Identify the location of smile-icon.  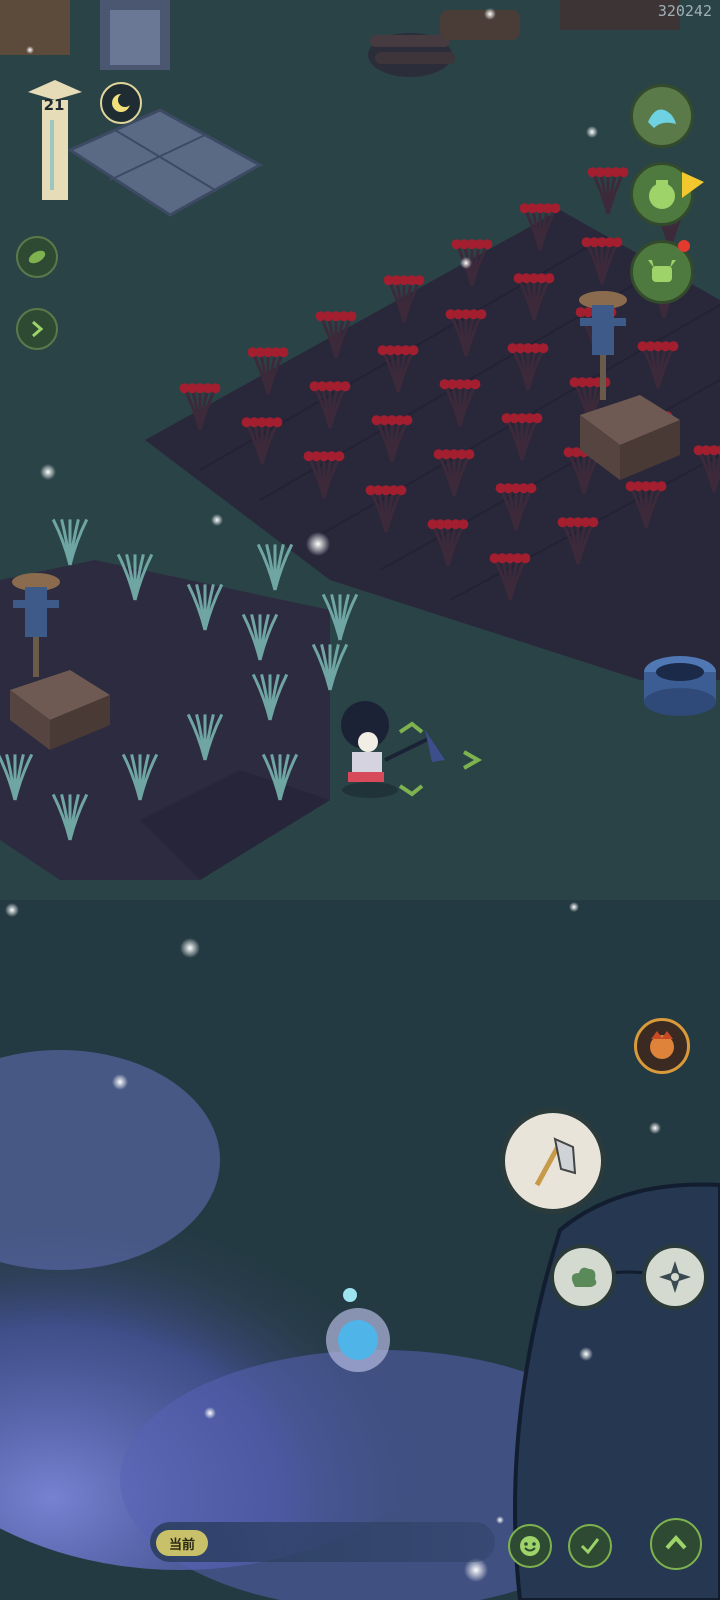
(530, 1546).